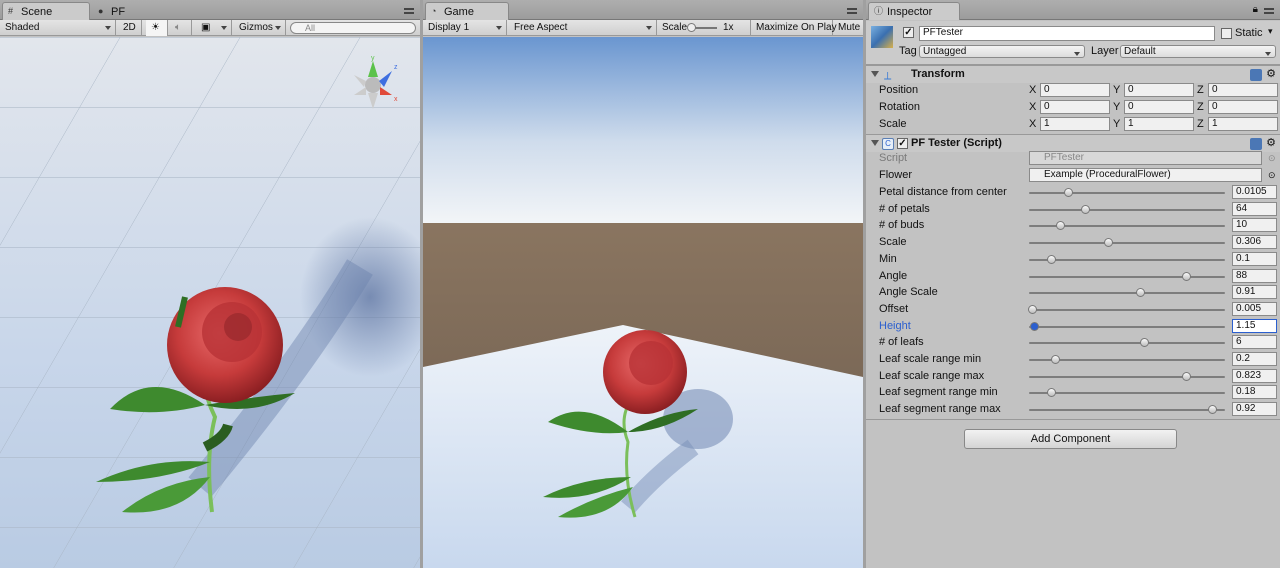 The height and width of the screenshot is (568, 1280). I want to click on slider-value-field: 0.306, so click(1254, 242).